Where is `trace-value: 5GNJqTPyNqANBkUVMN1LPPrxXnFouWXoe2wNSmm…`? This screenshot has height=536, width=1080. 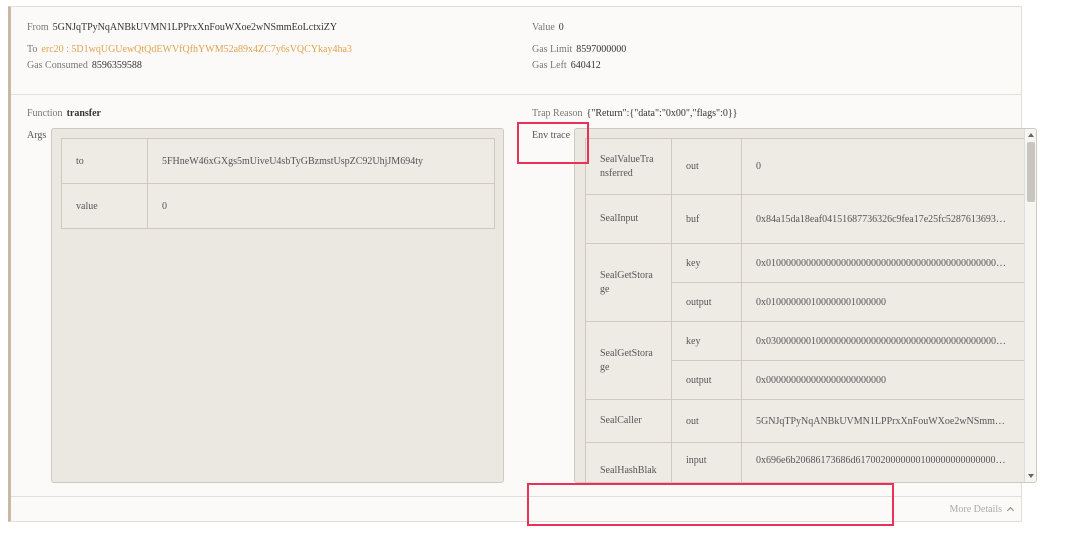 trace-value: 5GNJqTPyNqANBkUVMN1LPPrxXnFouWXoe2wNSmm… is located at coordinates (883, 421).